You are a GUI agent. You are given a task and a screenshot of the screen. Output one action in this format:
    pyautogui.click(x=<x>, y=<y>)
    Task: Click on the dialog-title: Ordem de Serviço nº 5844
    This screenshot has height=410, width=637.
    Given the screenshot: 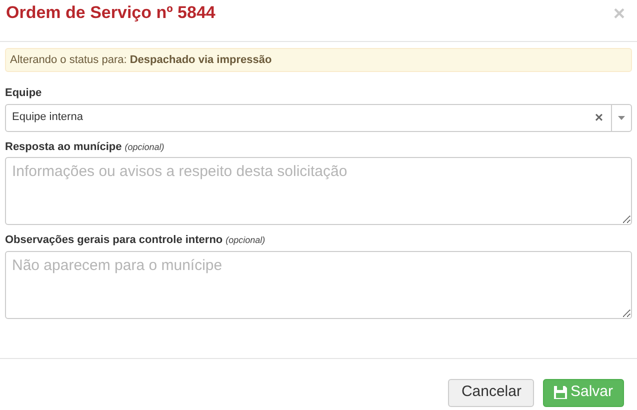 What is the action you would take?
    pyautogui.click(x=111, y=13)
    